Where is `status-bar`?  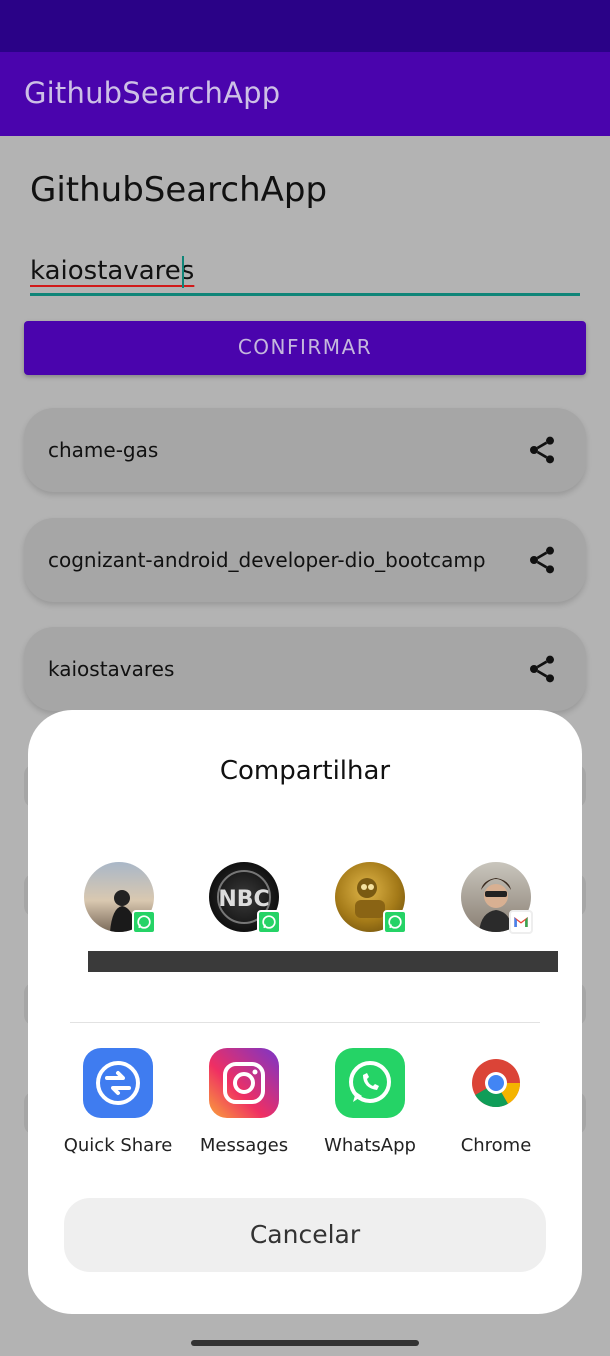 status-bar is located at coordinates (305, 26).